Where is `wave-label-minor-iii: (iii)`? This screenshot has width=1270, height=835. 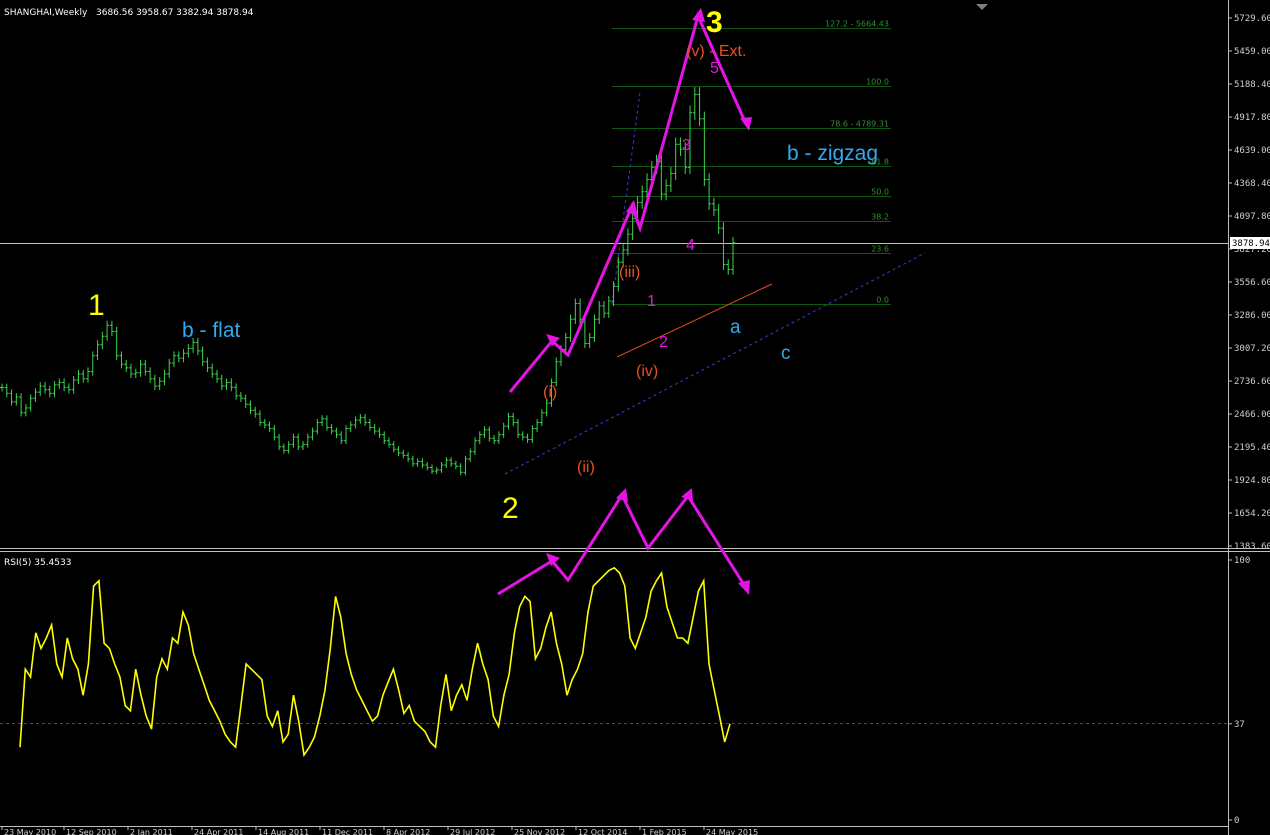 wave-label-minor-iii: (iii) is located at coordinates (629, 272).